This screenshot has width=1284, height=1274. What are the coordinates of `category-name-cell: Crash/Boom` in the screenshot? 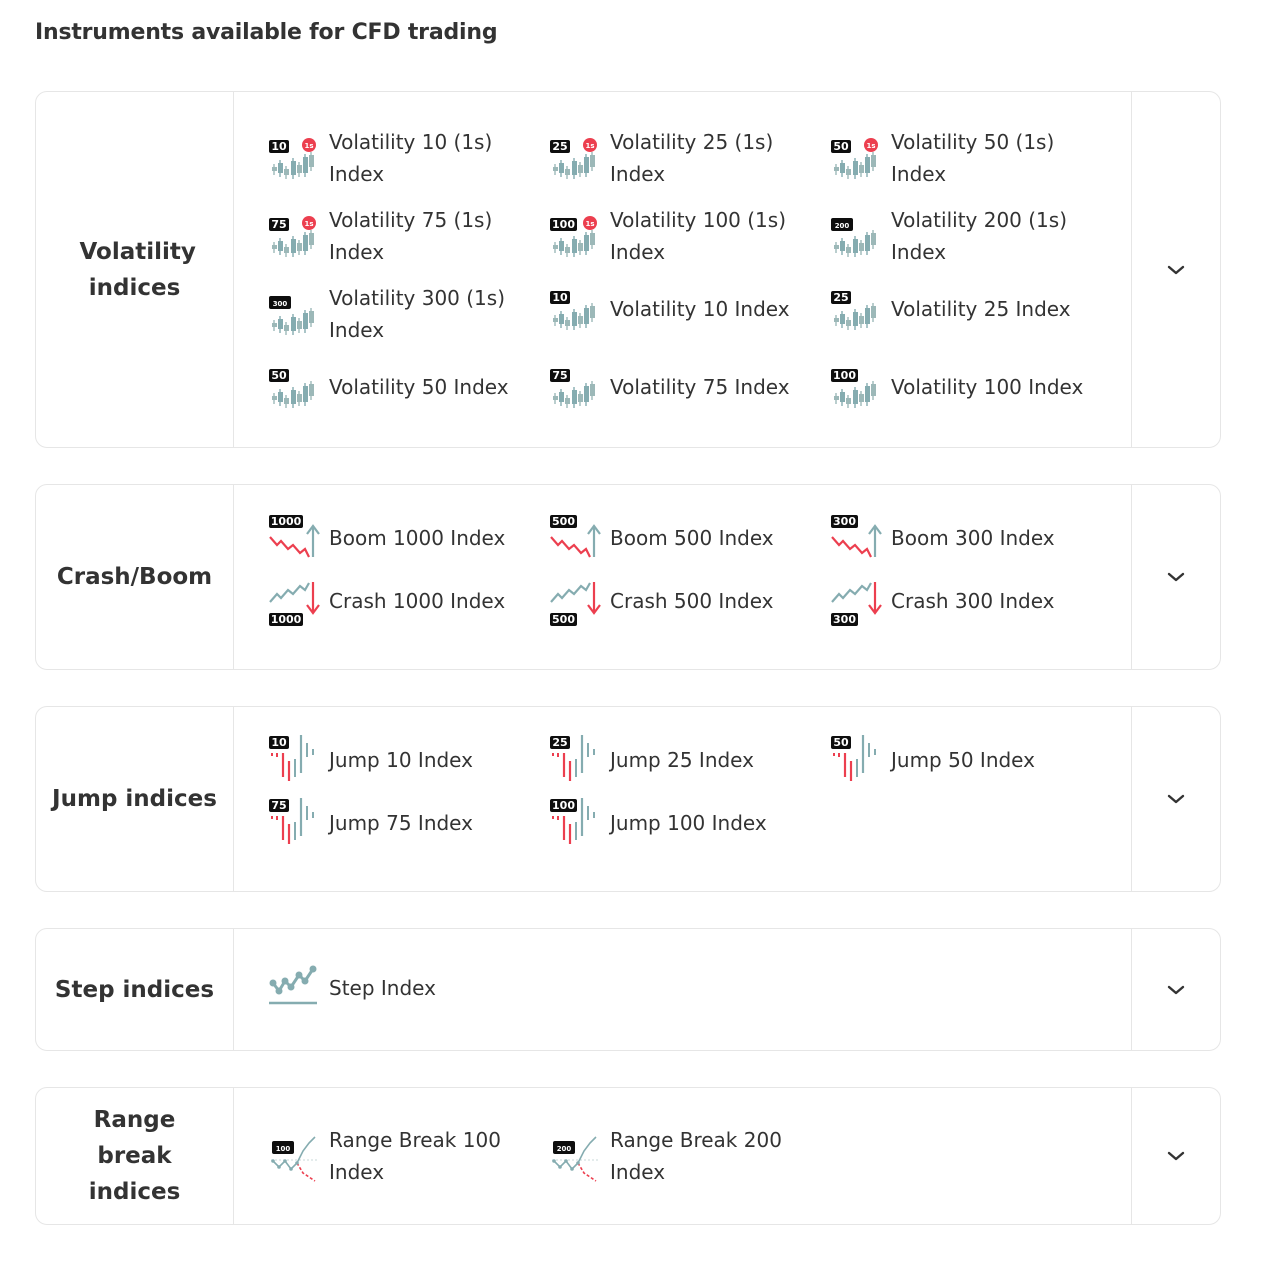 It's located at (135, 577).